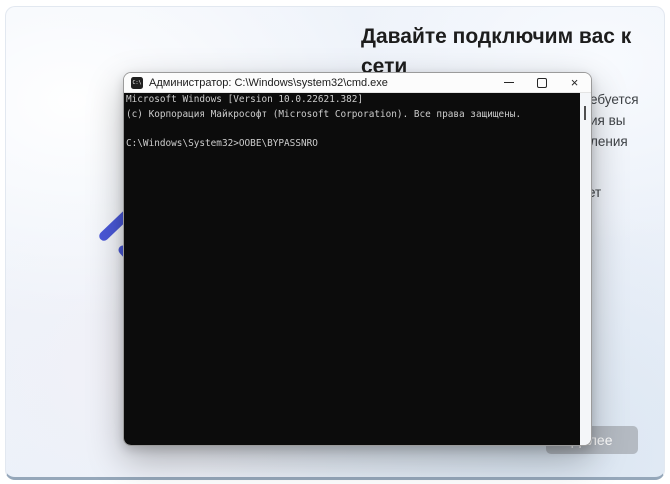  Describe the element at coordinates (137, 82) in the screenshot. I see `cmd-icon: C:\` at that location.